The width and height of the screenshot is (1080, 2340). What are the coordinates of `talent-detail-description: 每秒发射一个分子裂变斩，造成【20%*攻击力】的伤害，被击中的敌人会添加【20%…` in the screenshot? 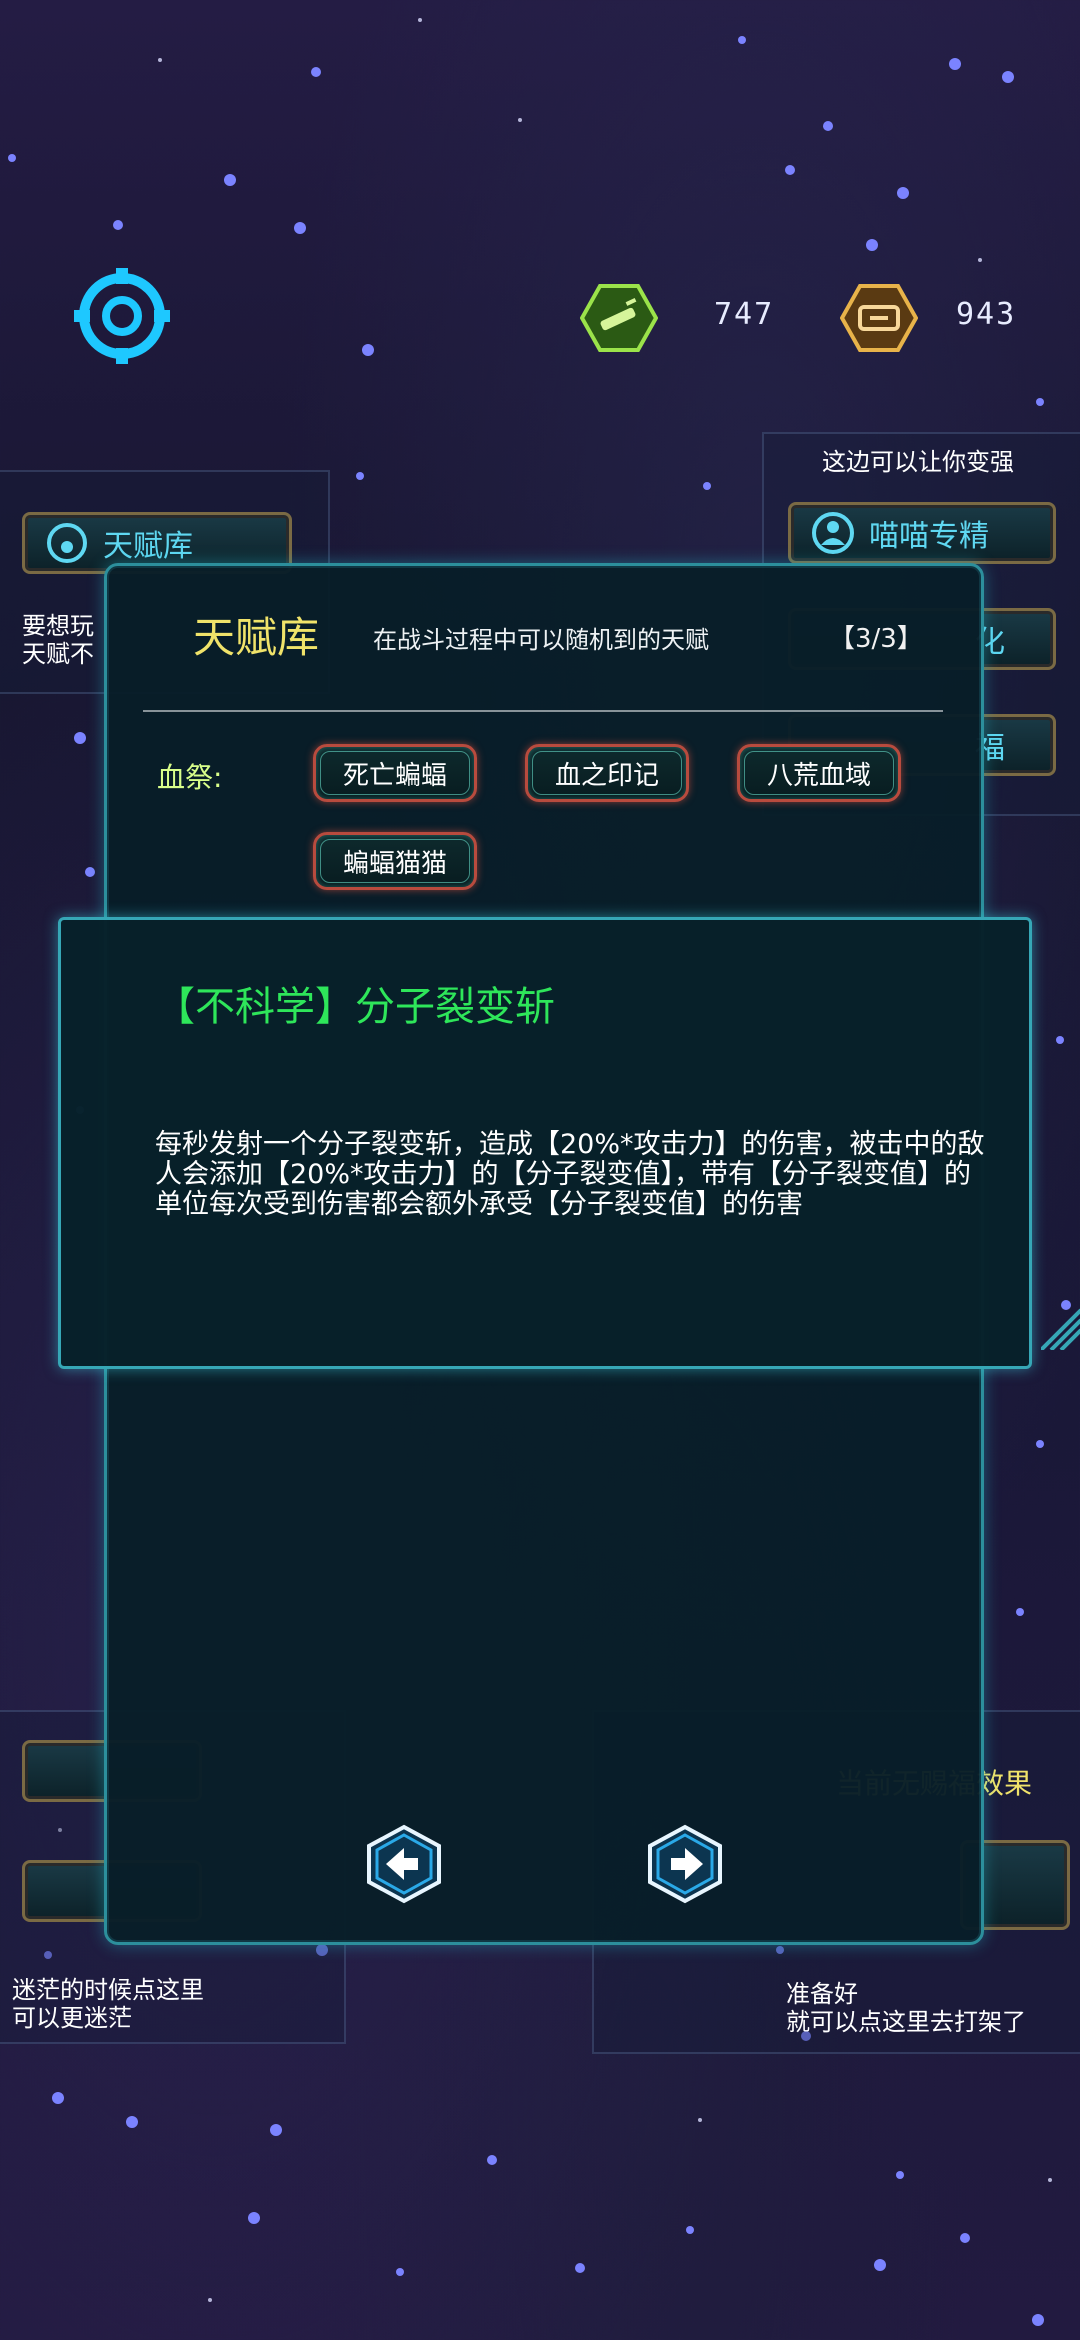 It's located at (570, 1174).